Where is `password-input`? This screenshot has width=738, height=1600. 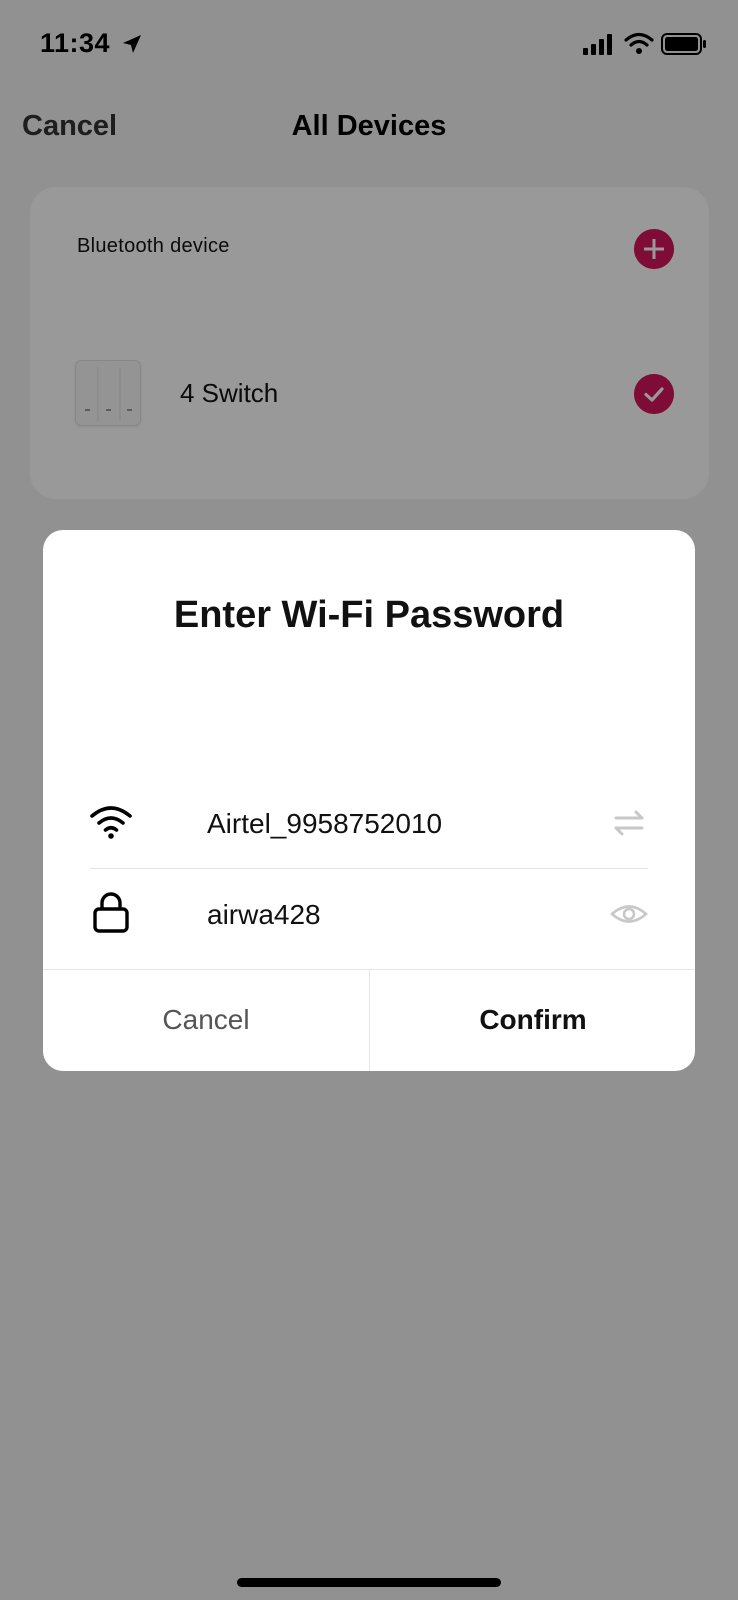 password-input is located at coordinates (387, 915).